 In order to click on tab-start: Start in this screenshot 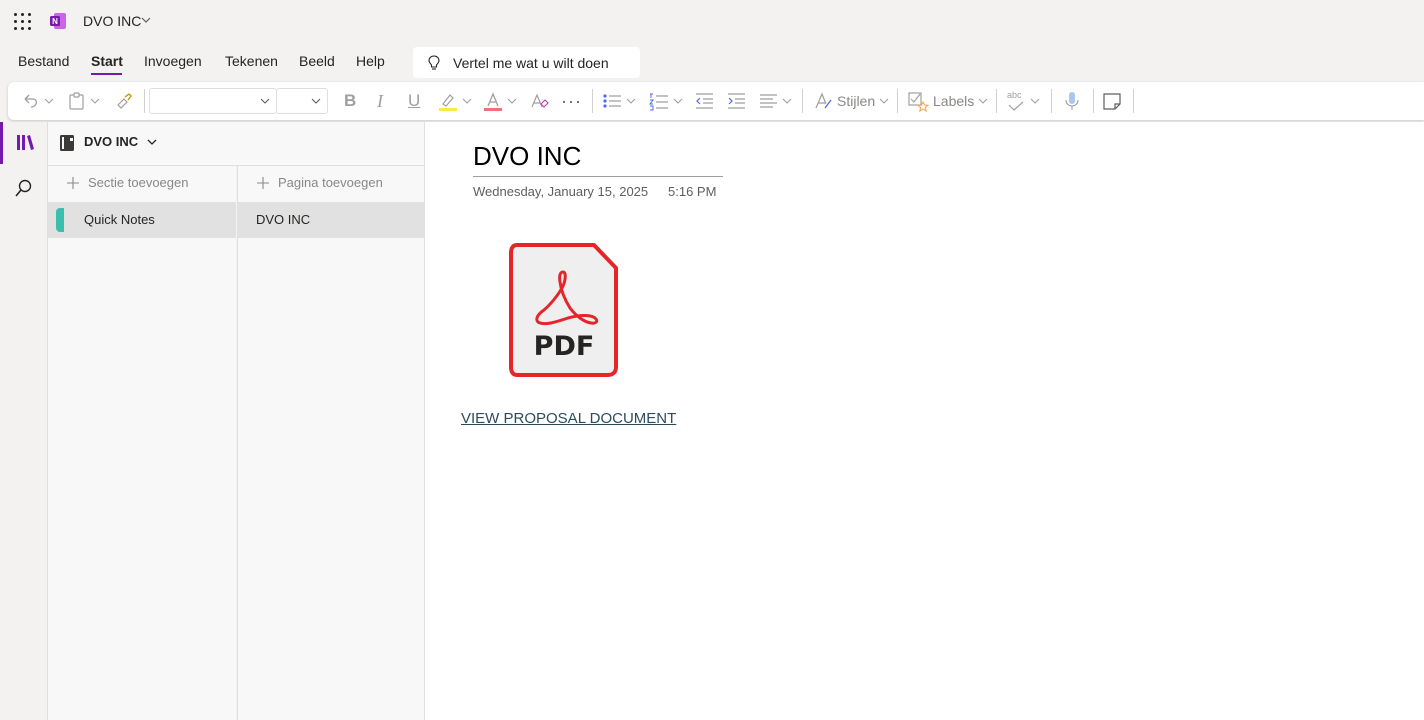, I will do `click(107, 61)`.